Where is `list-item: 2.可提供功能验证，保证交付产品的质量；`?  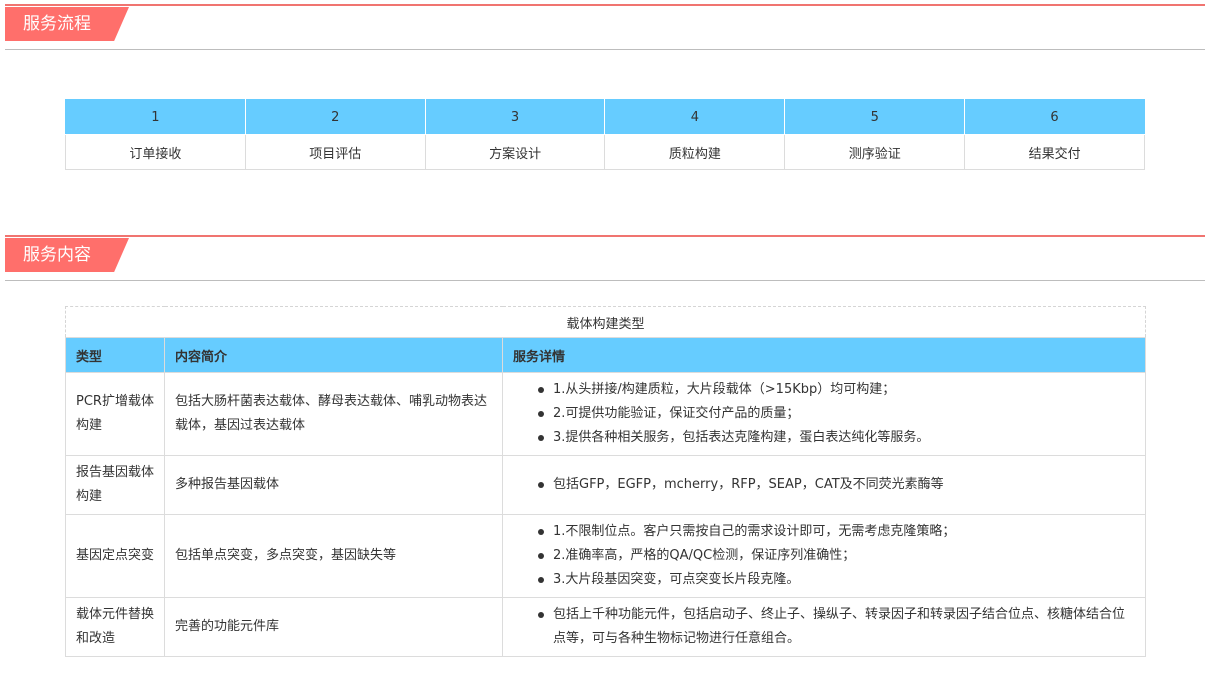
list-item: 2.可提供功能验证，保证交付产品的质量； is located at coordinates (824, 414).